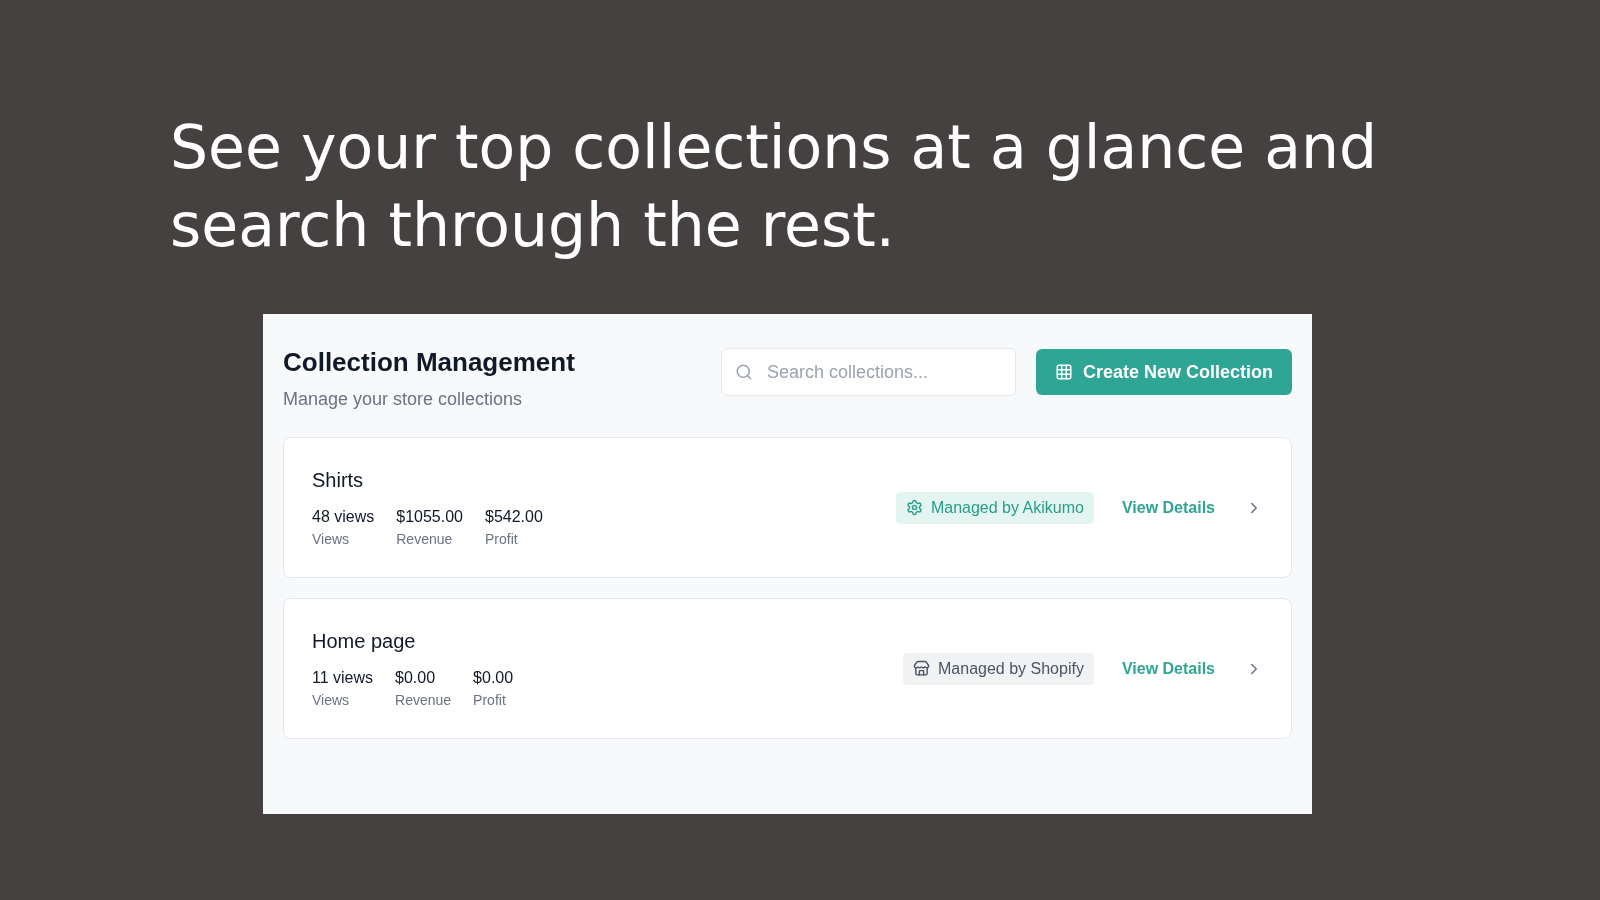 The image size is (1600, 900). Describe the element at coordinates (994, 507) in the screenshot. I see `managed-badge: Managed by Akikumo` at that location.